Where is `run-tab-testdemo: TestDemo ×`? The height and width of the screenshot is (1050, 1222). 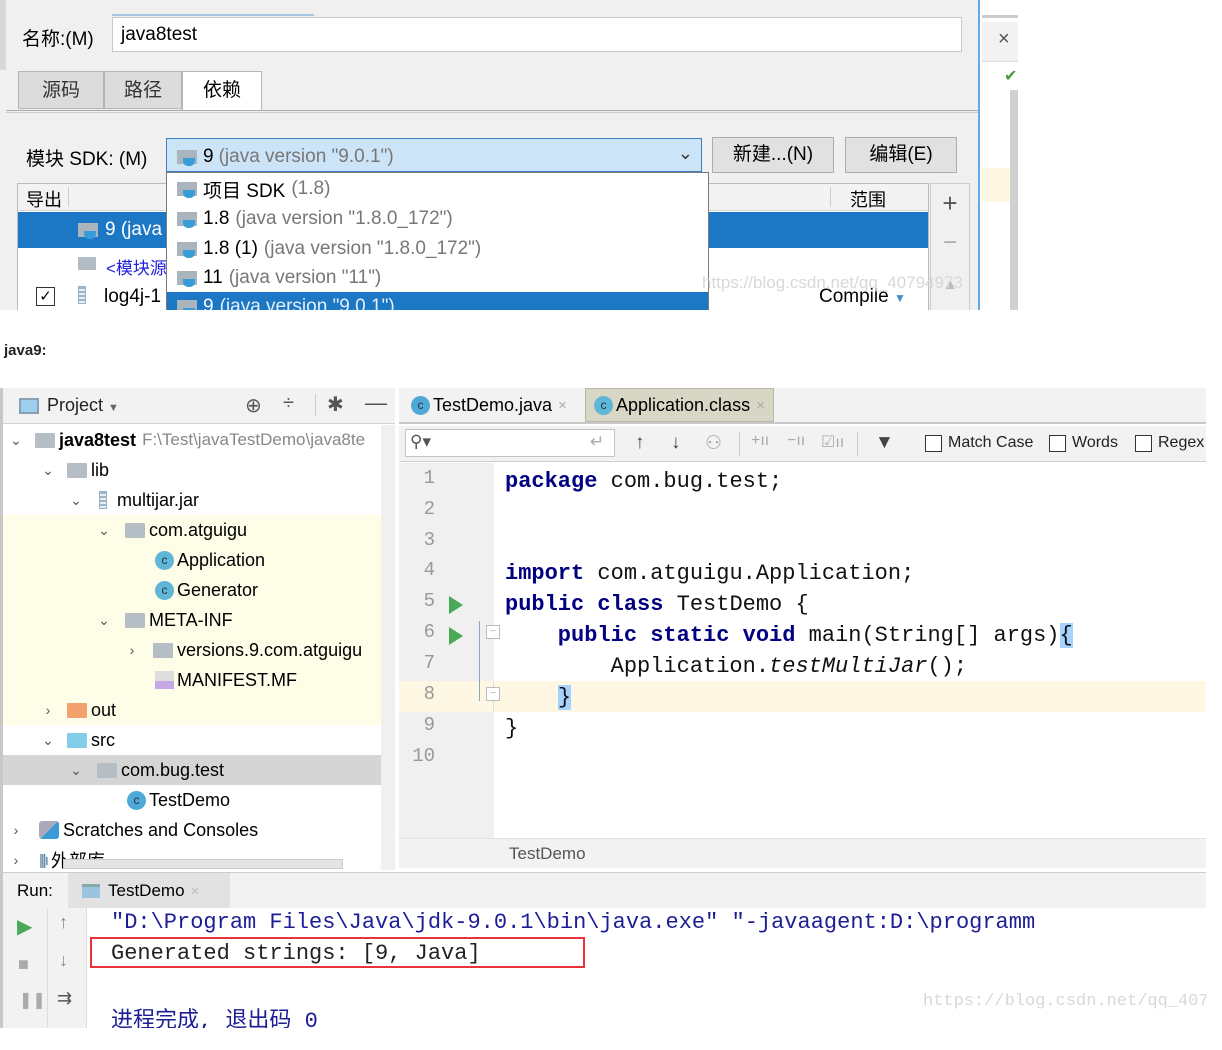
run-tab-testdemo: TestDemo × is located at coordinates (149, 891).